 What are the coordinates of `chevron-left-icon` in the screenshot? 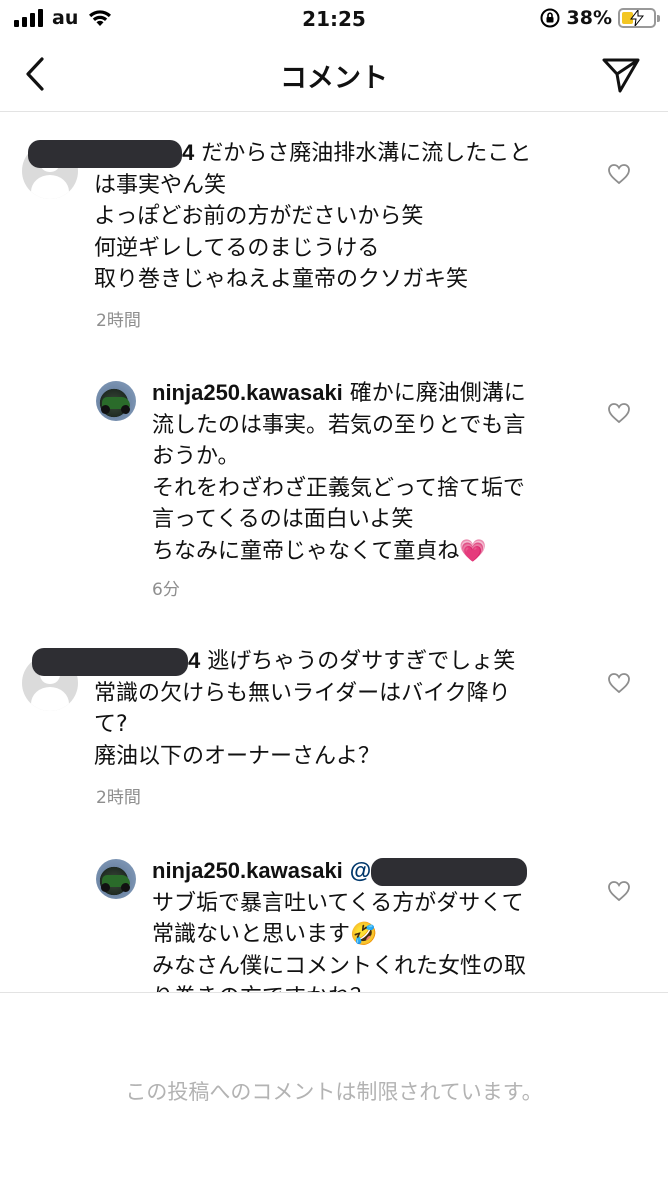 It's located at (35, 74).